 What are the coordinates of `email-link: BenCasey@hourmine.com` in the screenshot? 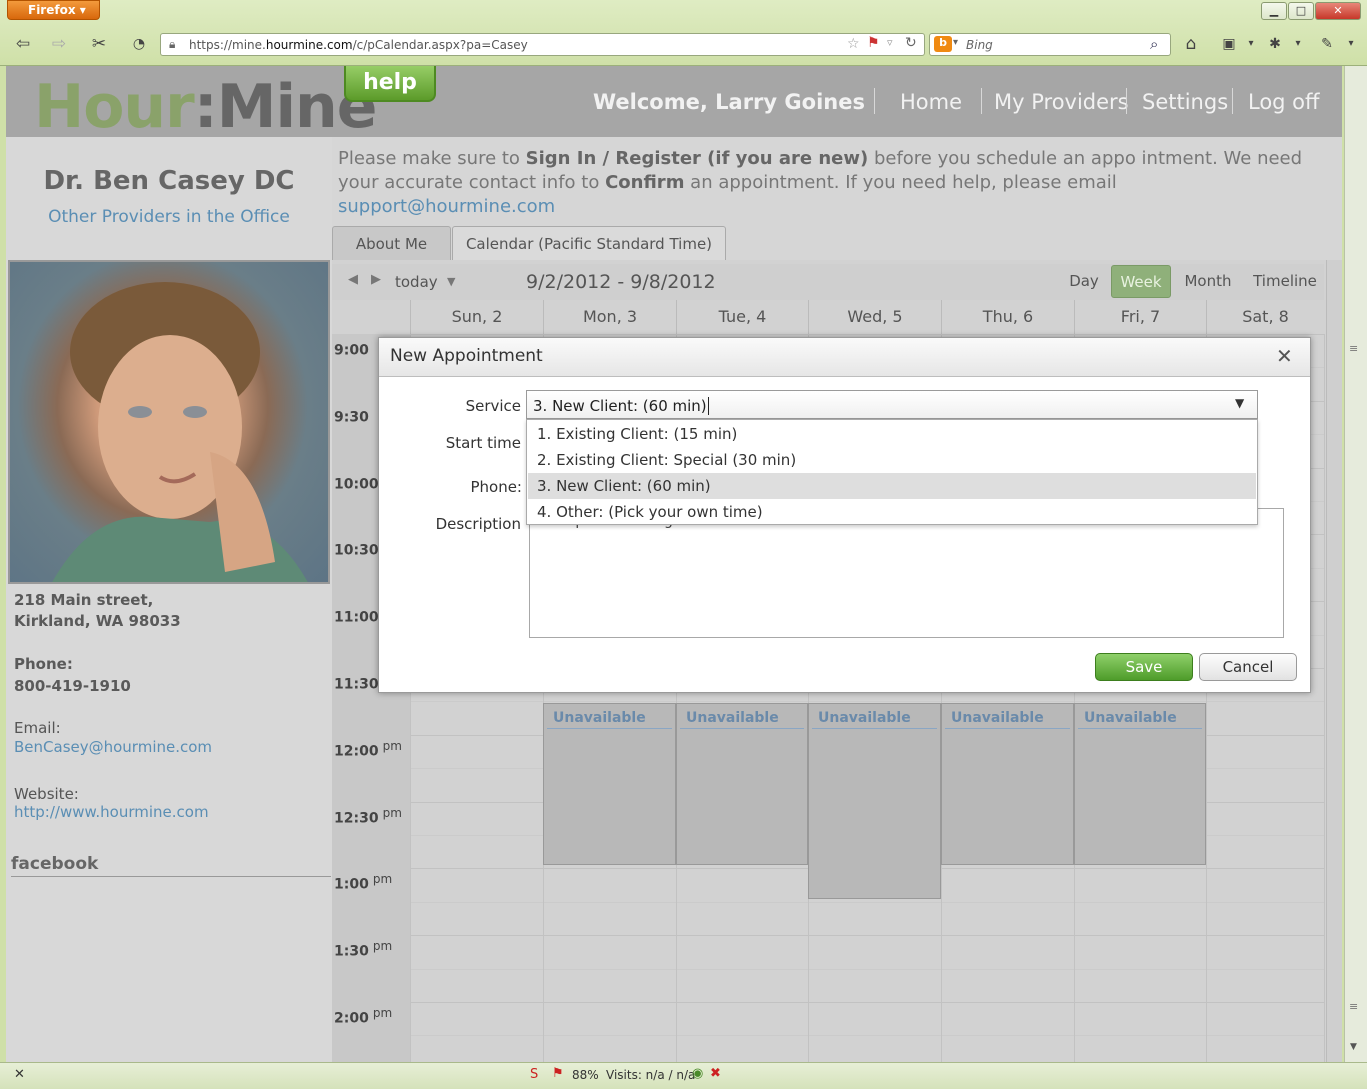 It's located at (113, 747).